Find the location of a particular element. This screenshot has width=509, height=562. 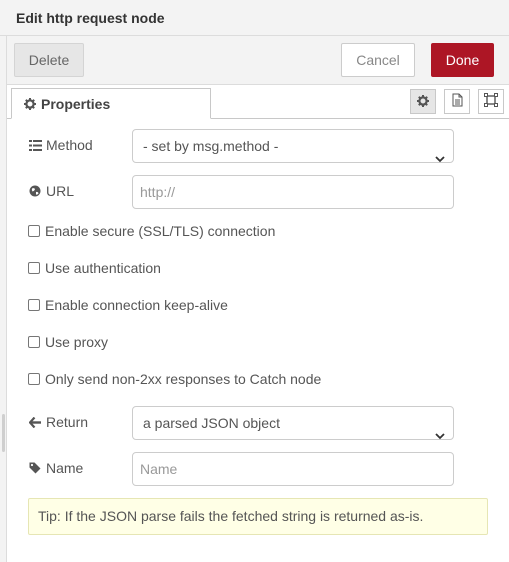

description-icon is located at coordinates (457, 101).